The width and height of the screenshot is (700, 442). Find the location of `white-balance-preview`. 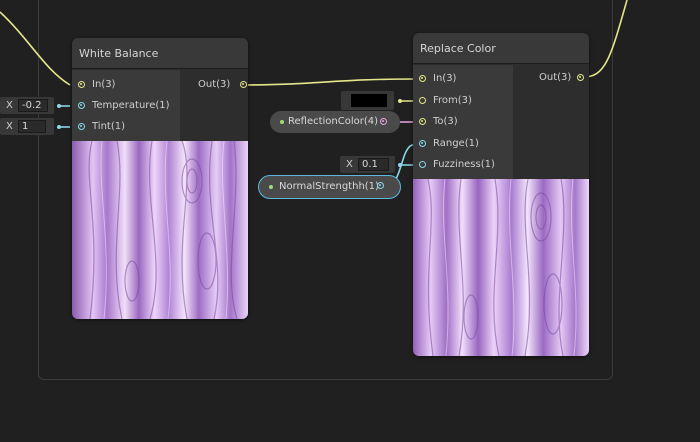

white-balance-preview is located at coordinates (160, 230).